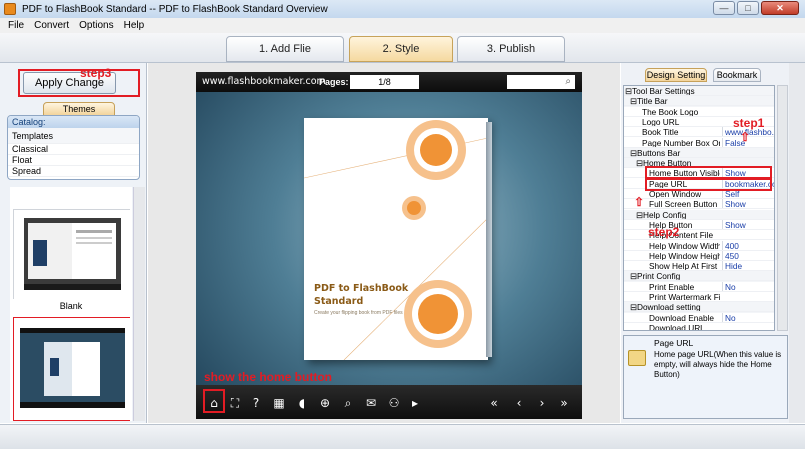  Describe the element at coordinates (361, 288) in the screenshot. I see `book-title-line1: PDF to FlashBook` at that location.